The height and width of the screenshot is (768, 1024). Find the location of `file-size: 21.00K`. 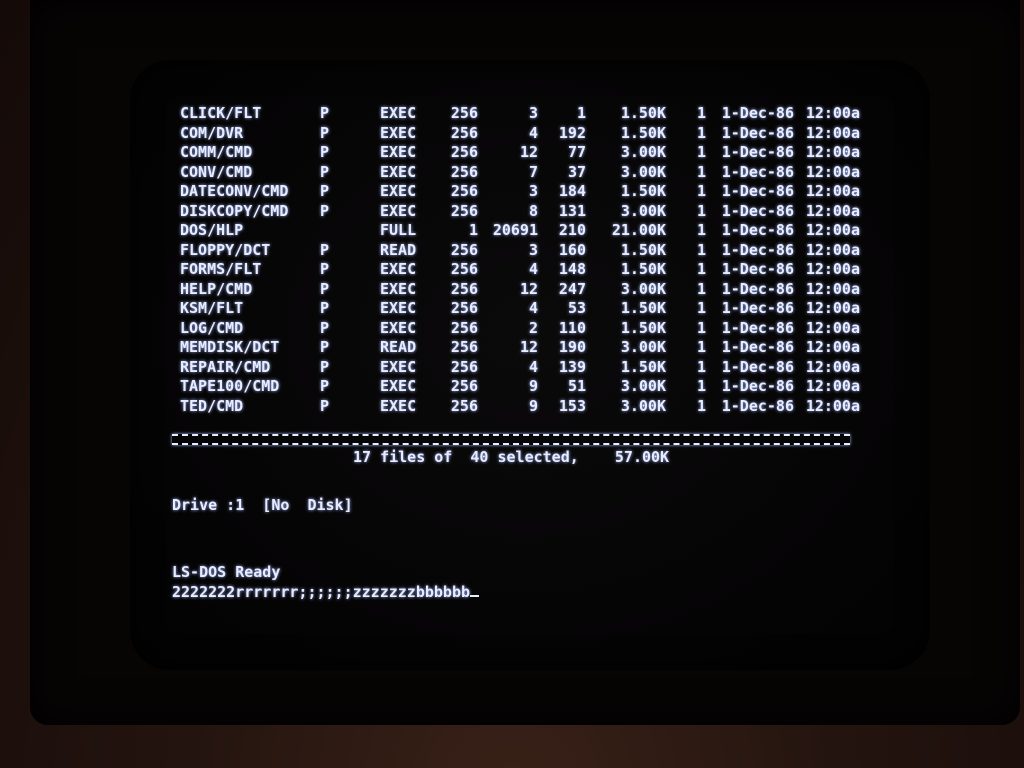

file-size: 21.00K is located at coordinates (638, 230).